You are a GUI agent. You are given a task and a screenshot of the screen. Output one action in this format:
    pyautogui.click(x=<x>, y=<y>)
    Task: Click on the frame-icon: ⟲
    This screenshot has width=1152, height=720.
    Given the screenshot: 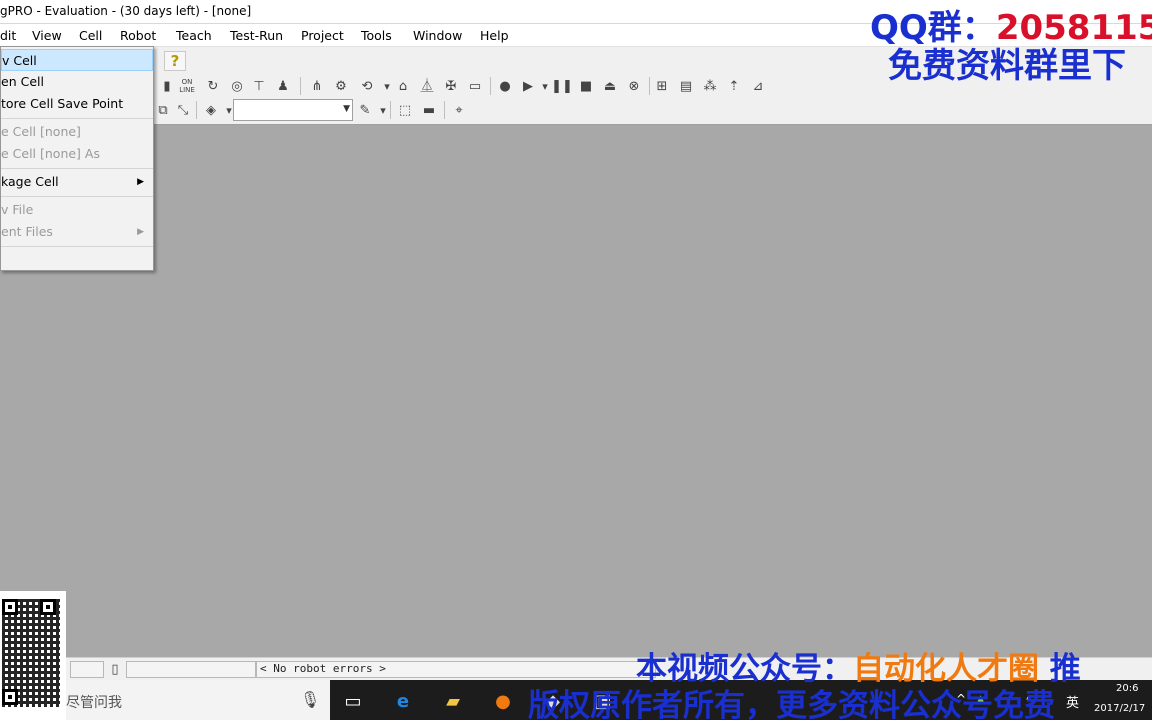 What is the action you would take?
    pyautogui.click(x=367, y=86)
    